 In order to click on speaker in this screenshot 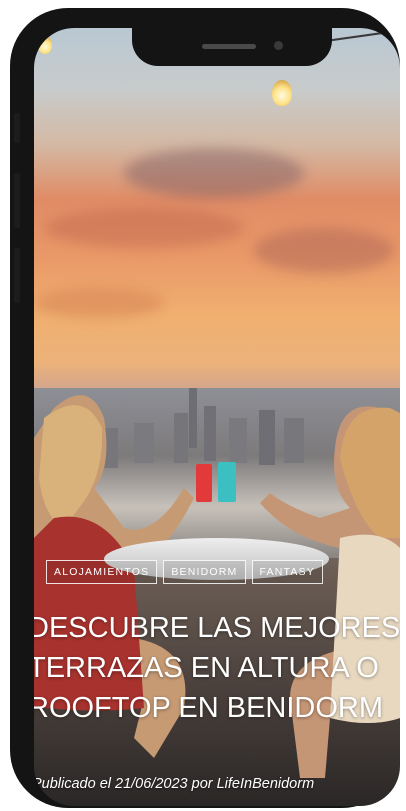, I will do `click(229, 46)`.